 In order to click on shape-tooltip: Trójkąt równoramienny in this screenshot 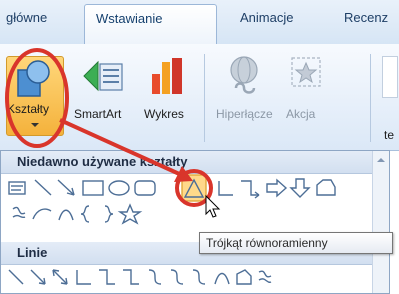, I will do `click(296, 243)`.